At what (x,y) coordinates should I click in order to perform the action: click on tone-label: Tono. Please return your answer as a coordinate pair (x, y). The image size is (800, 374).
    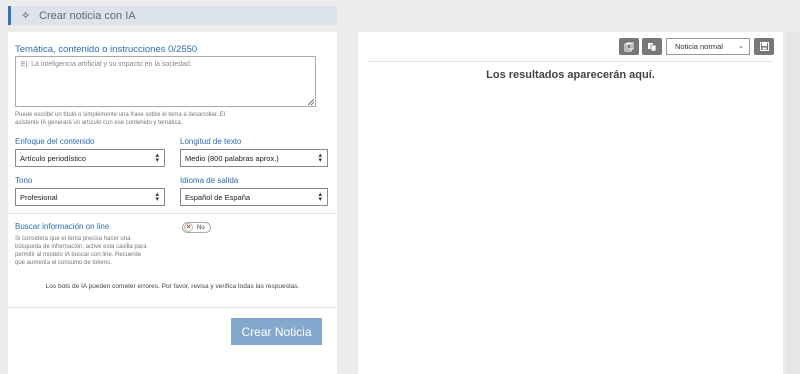
    Looking at the image, I should click on (24, 180).